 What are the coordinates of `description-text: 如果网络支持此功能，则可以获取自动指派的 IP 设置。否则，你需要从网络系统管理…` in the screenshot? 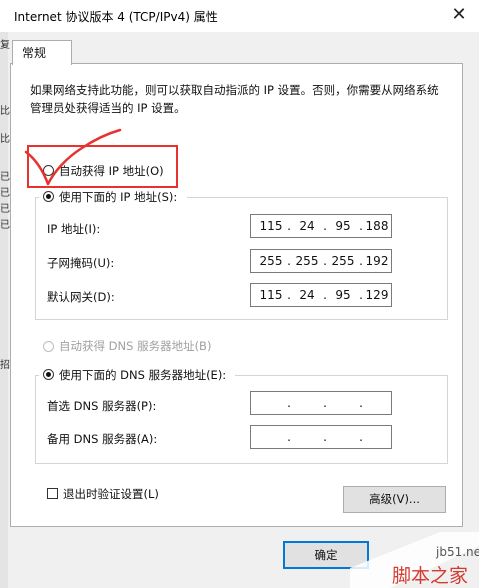 It's located at (234, 99).